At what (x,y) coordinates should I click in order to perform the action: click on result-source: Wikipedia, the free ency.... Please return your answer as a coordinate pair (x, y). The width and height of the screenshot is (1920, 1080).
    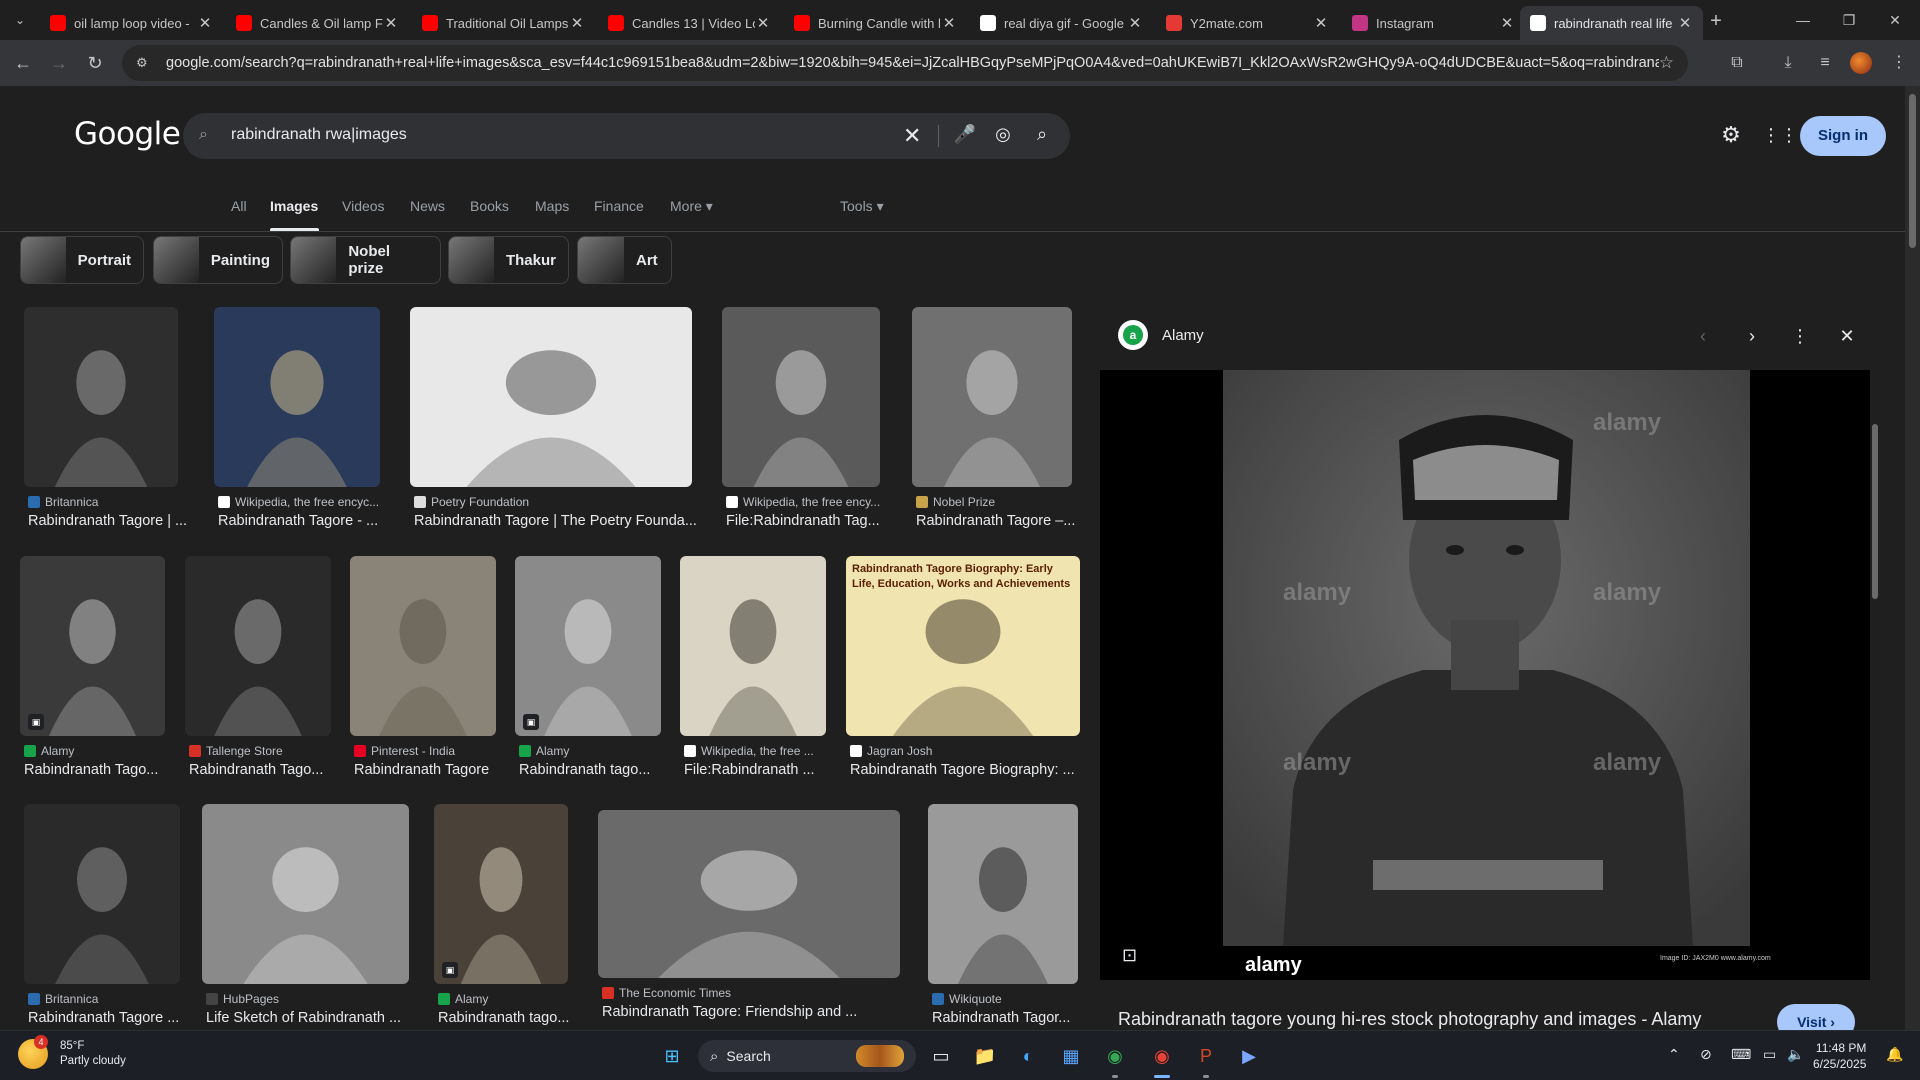
    Looking at the image, I should click on (803, 502).